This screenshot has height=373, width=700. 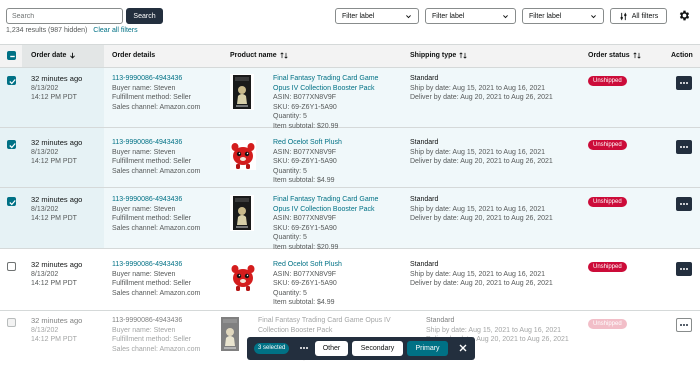 What do you see at coordinates (331, 348) in the screenshot?
I see `other-button: Other` at bounding box center [331, 348].